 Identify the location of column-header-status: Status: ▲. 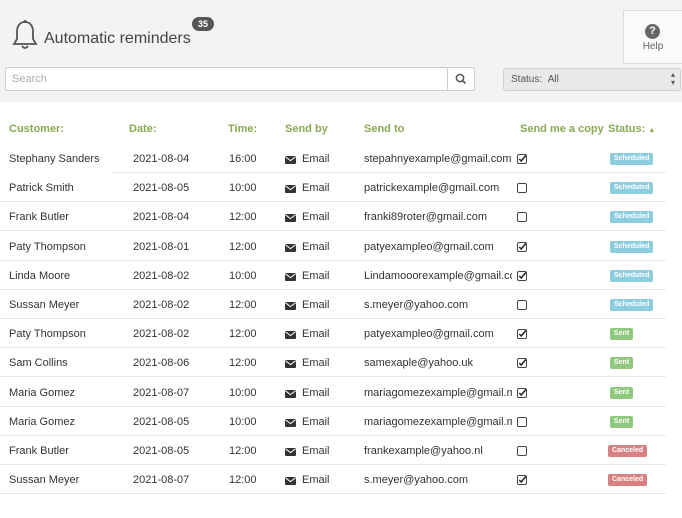
(631, 129).